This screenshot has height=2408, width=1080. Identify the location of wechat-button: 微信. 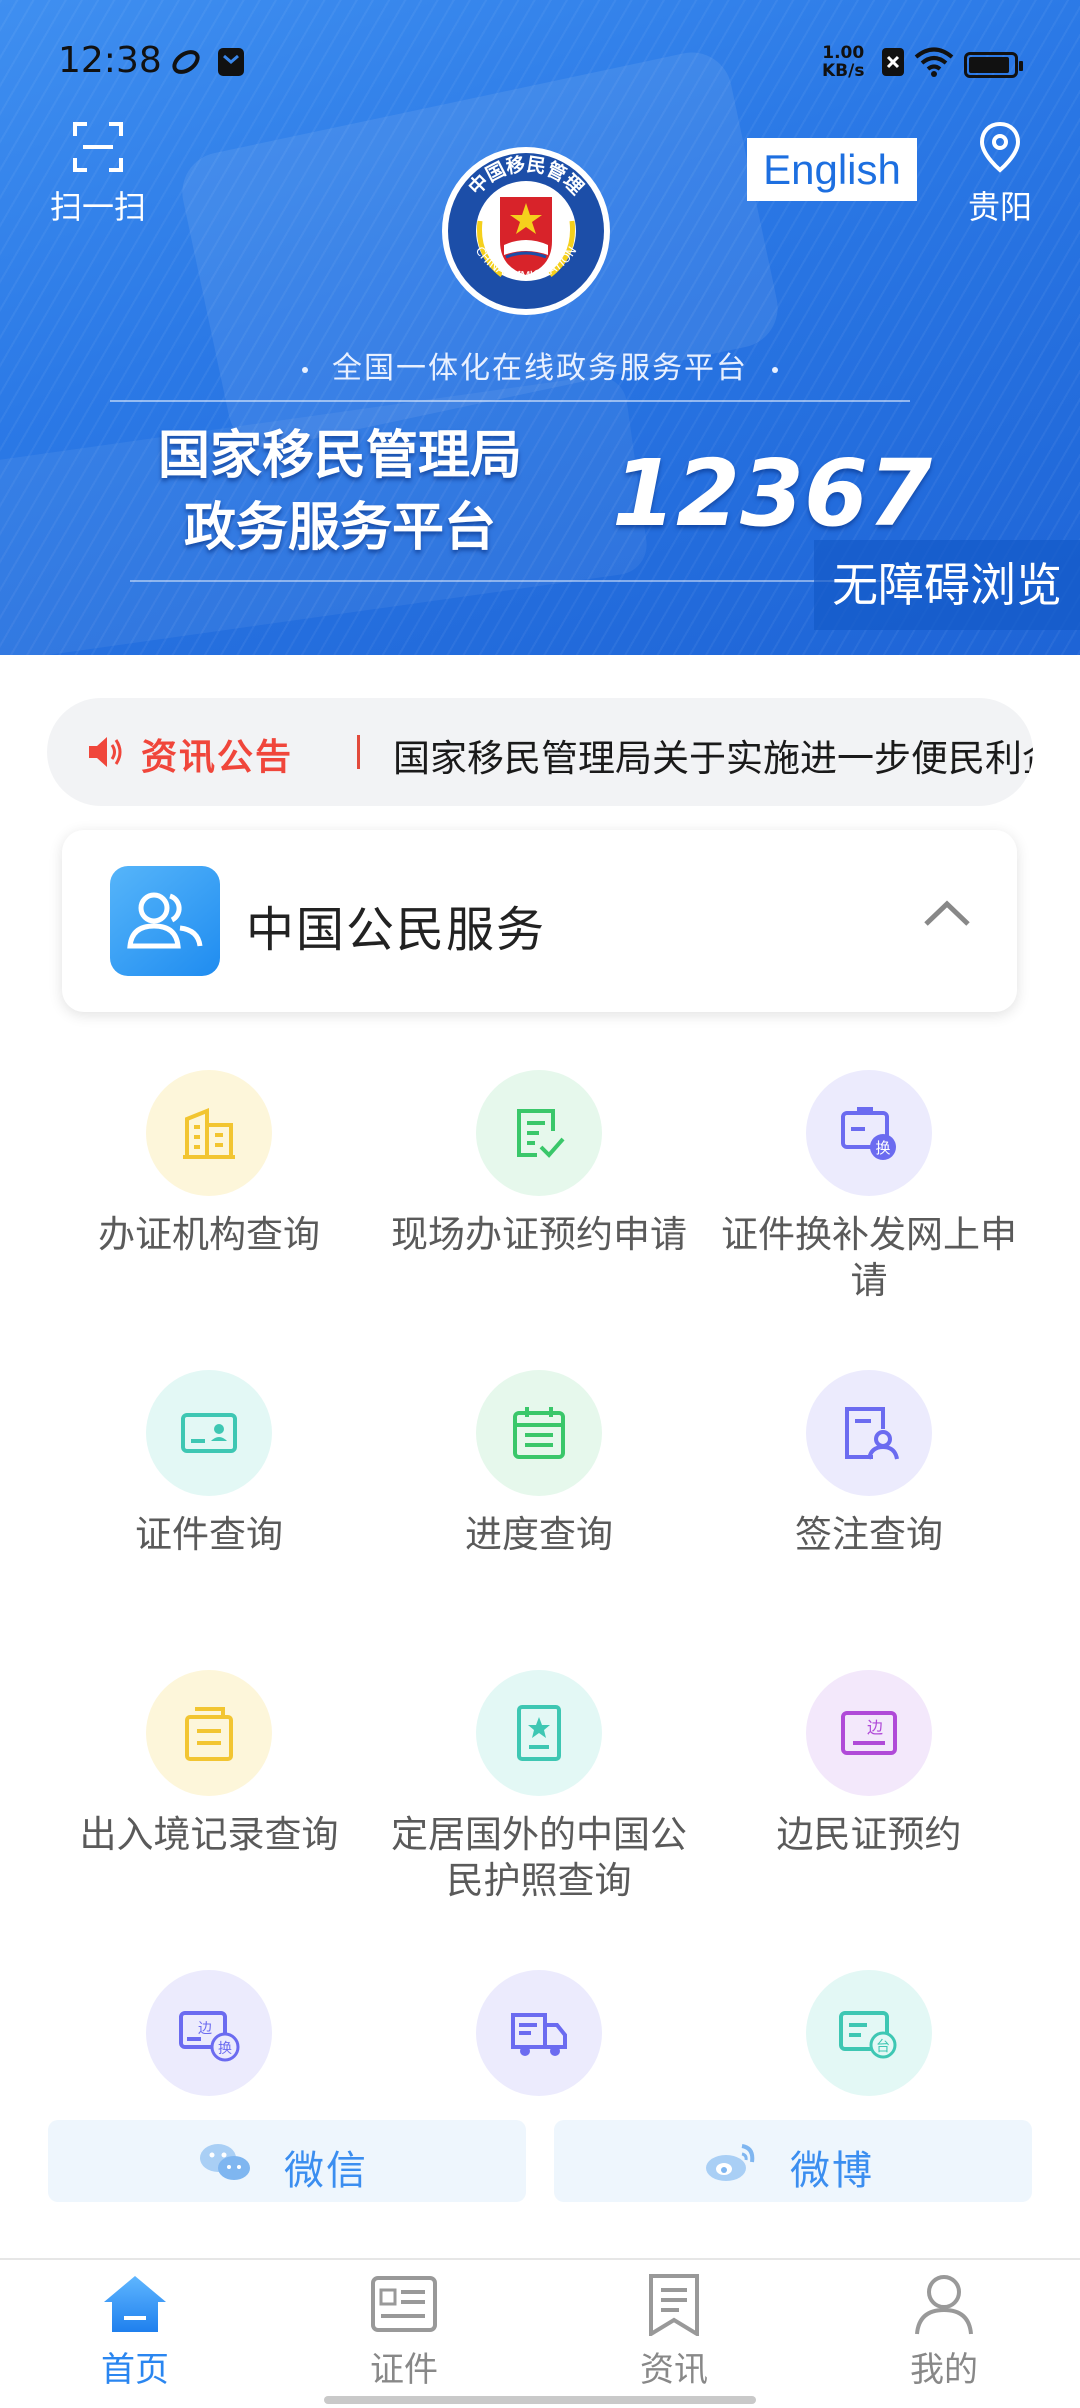
(287, 2161).